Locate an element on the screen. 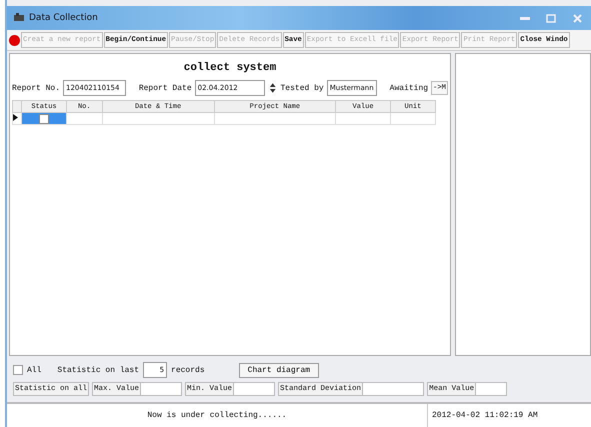  report-date-label: Report Date is located at coordinates (165, 88).